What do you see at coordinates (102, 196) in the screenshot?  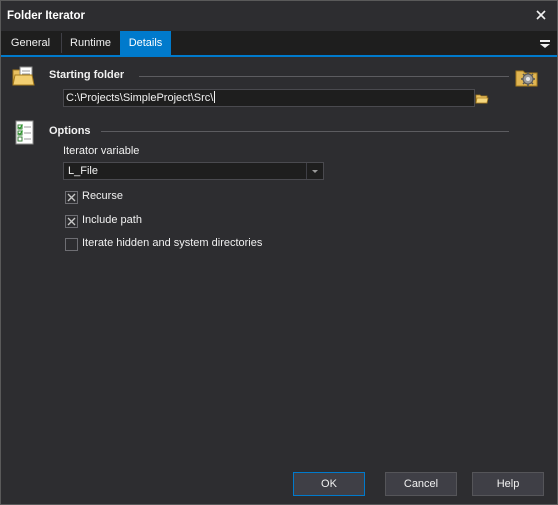 I see `recurse-label: Recurse` at bounding box center [102, 196].